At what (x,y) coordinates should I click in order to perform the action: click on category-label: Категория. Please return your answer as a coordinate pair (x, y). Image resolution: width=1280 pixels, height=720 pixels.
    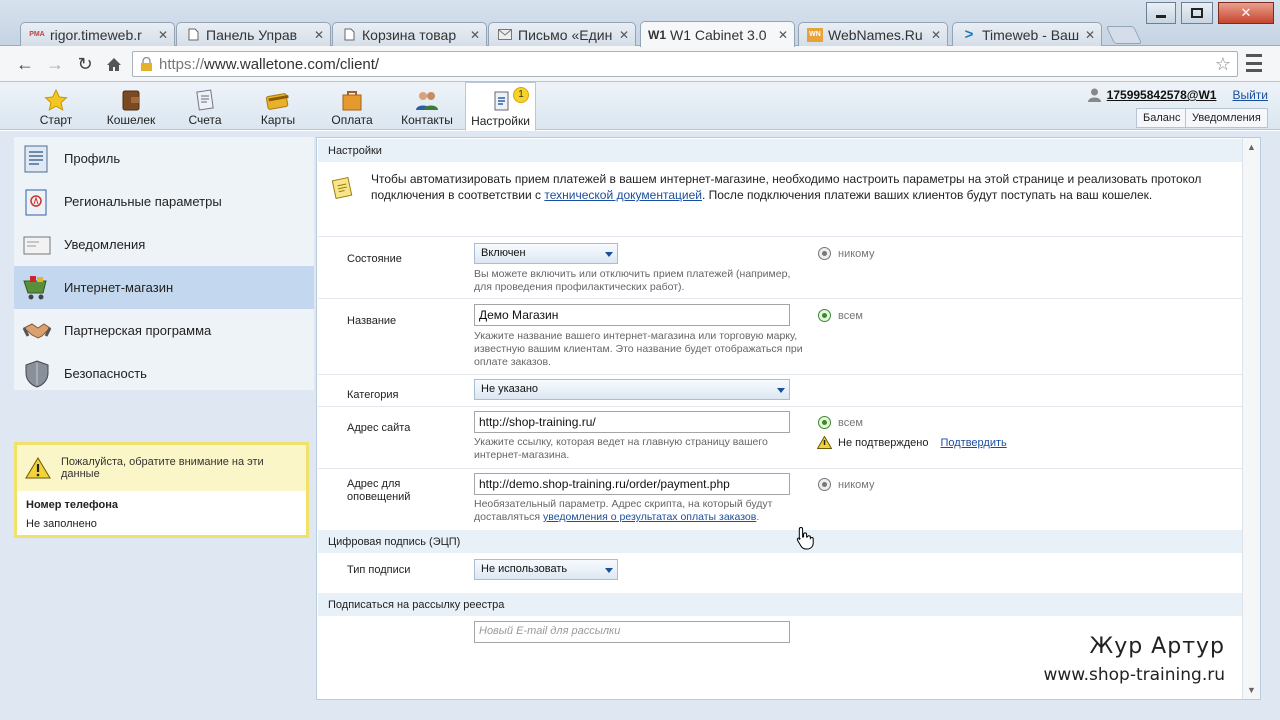
    Looking at the image, I should click on (373, 395).